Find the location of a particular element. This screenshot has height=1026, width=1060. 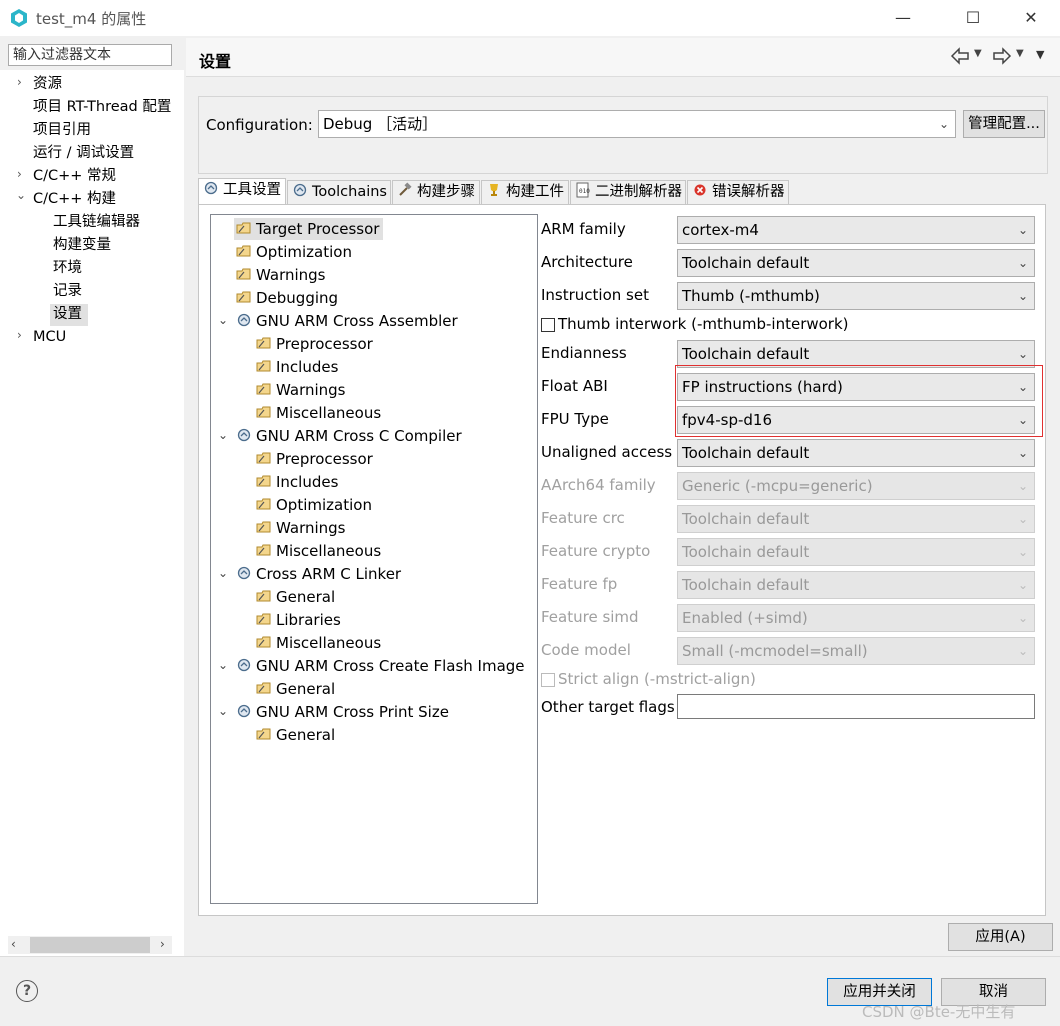

tree-item-assembler: GNU ARM Cross Assembler is located at coordinates (347, 321).